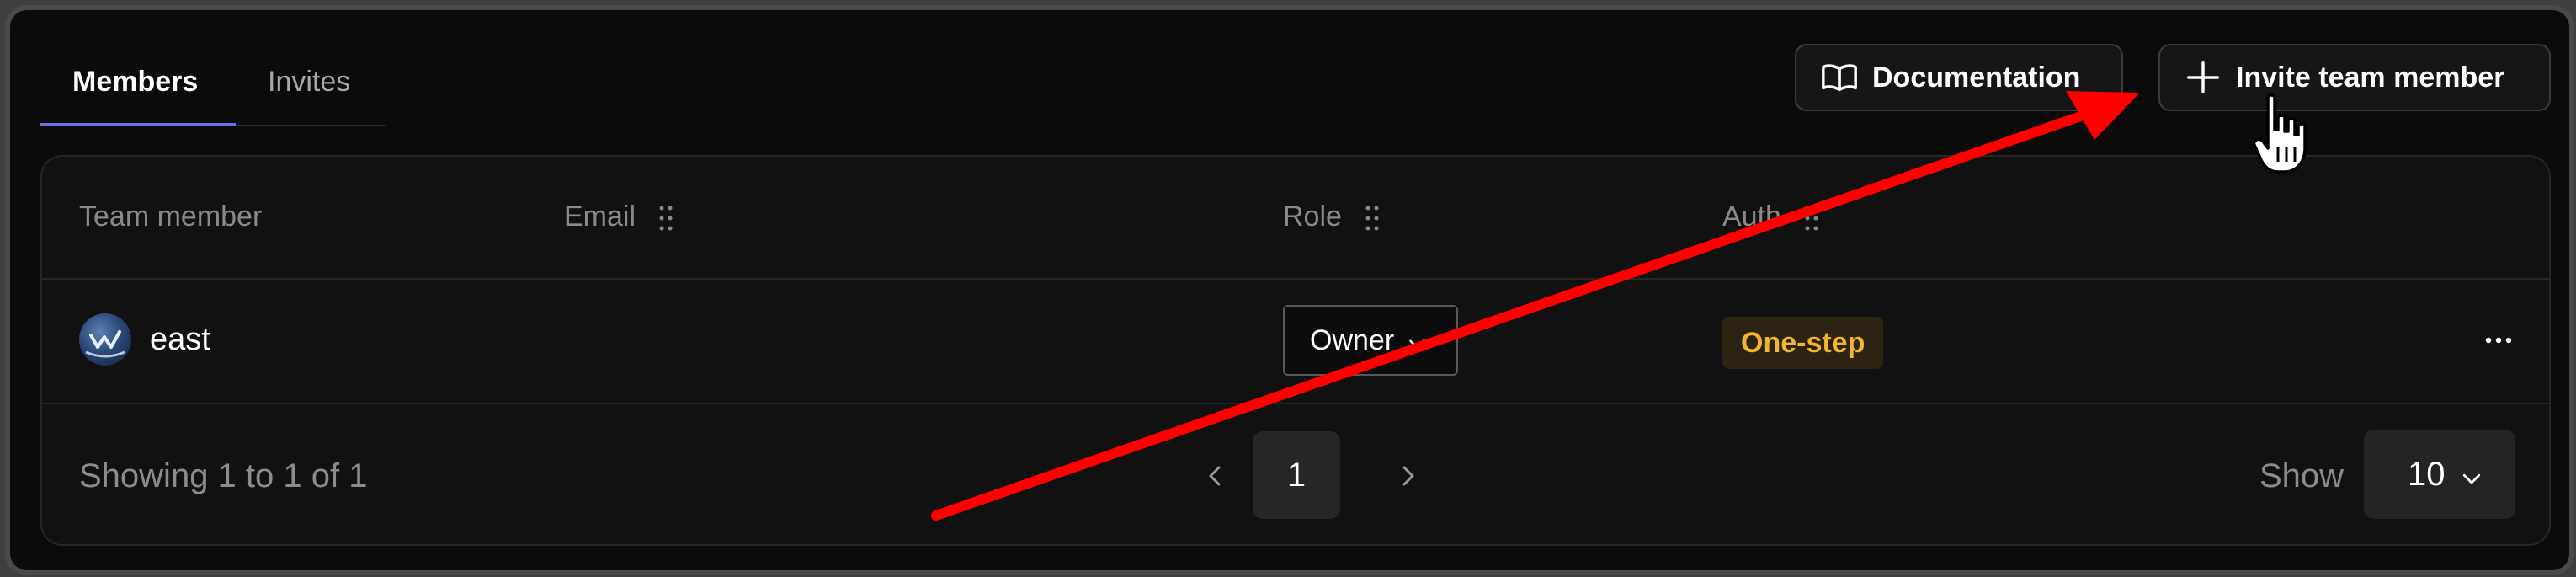 The height and width of the screenshot is (577, 2576). What do you see at coordinates (1839, 77) in the screenshot?
I see `book-open-icon` at bounding box center [1839, 77].